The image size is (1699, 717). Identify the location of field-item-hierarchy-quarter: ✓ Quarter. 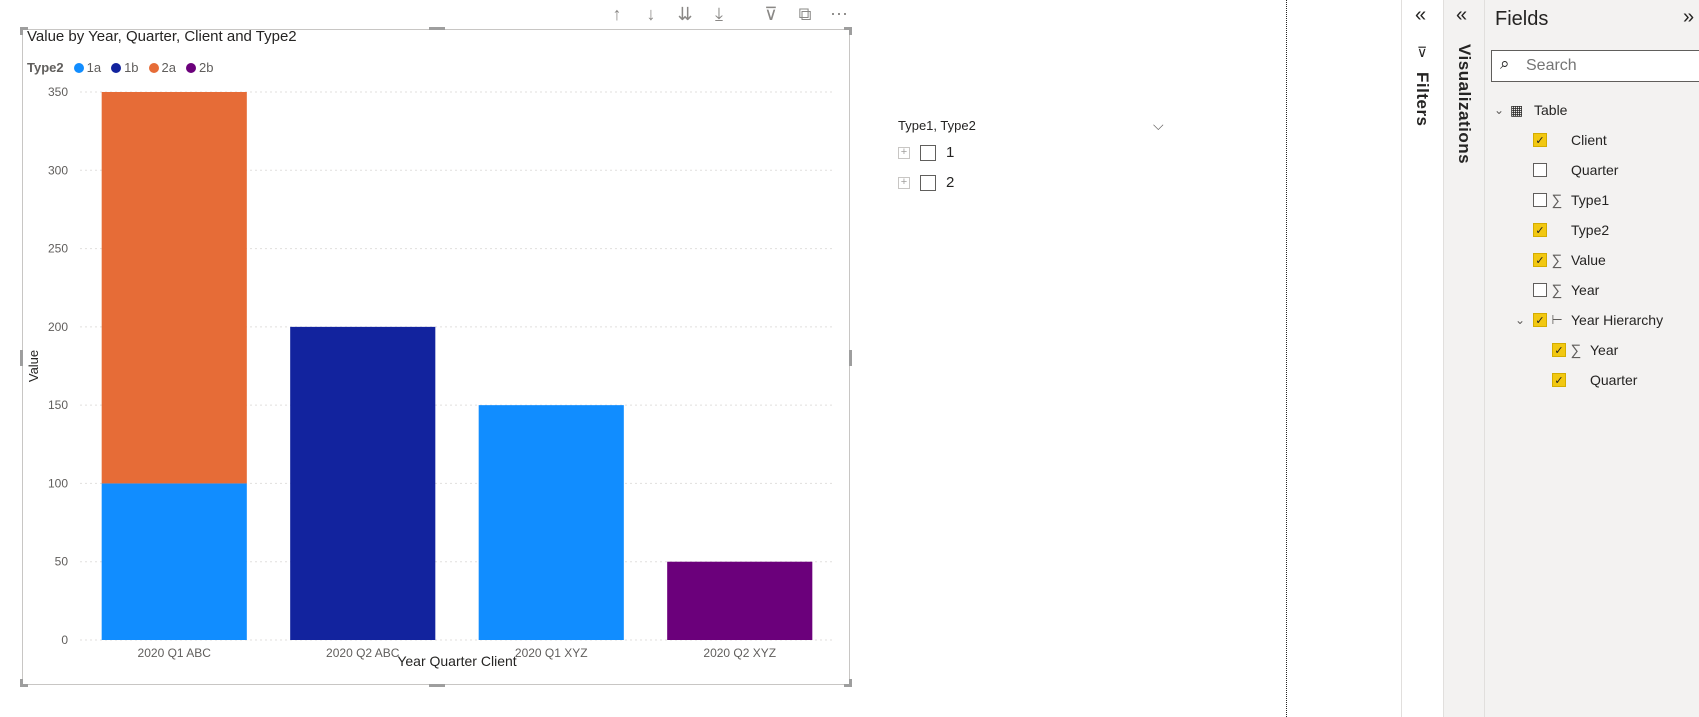
(1594, 380).